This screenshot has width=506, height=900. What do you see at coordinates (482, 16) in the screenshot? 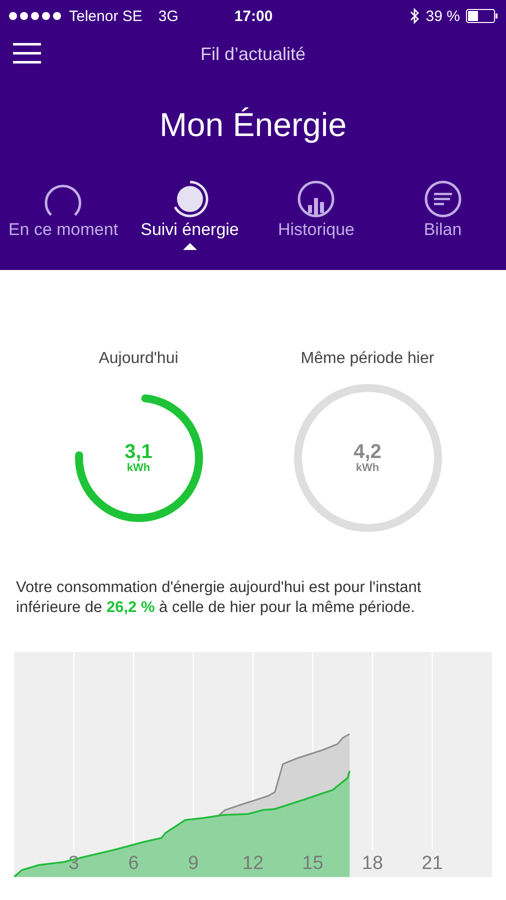
I see `battery-icon` at bounding box center [482, 16].